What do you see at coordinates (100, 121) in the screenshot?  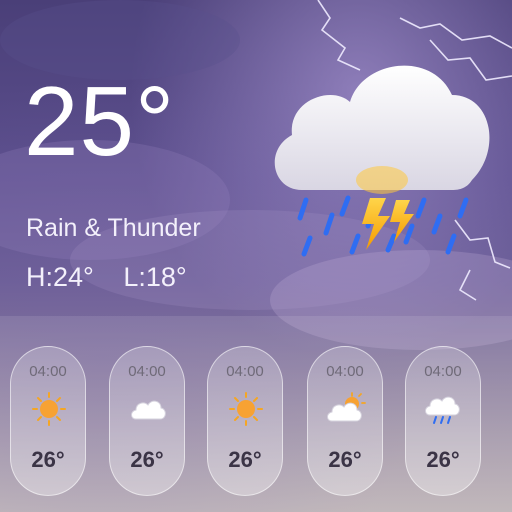 I see `current-temperature: 25°` at bounding box center [100, 121].